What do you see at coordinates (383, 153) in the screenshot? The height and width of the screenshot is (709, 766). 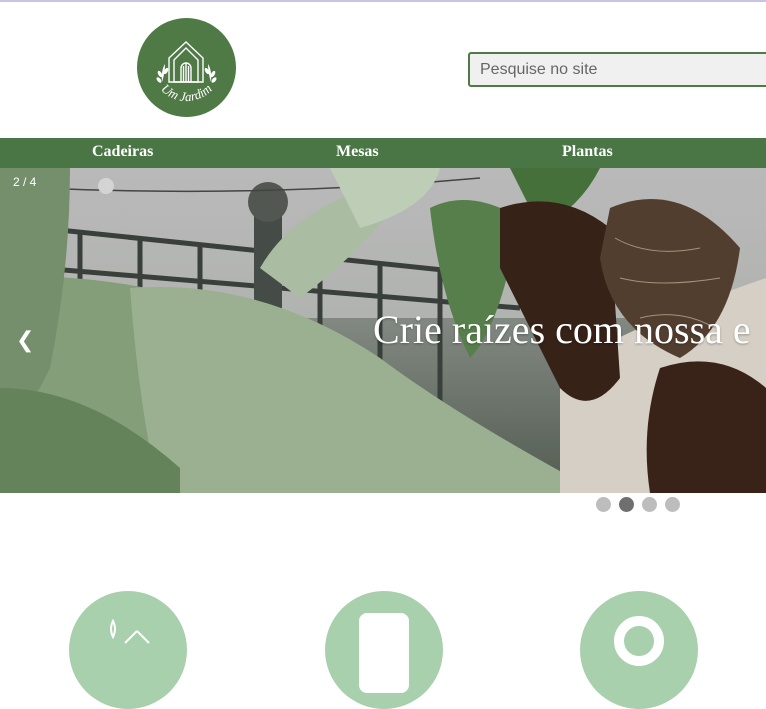 I see `main-nav: Cadeiras Mesas Plantas` at bounding box center [383, 153].